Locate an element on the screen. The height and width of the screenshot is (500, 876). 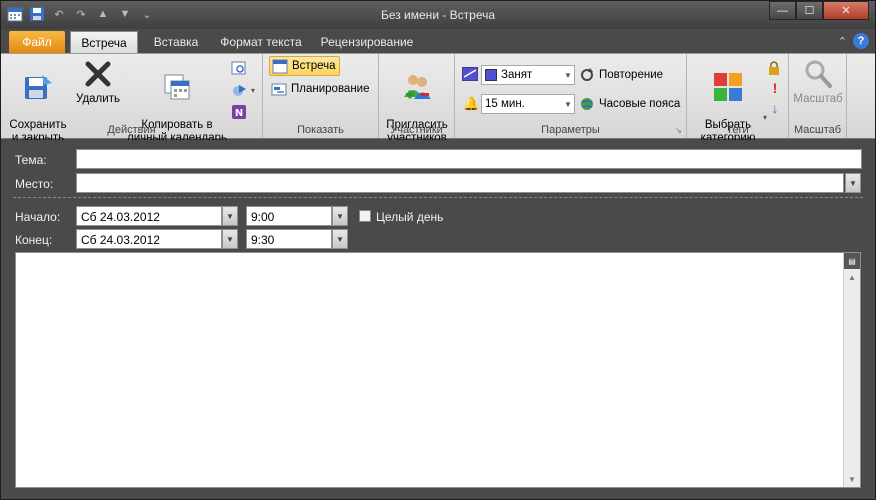
collapse-ribbon-icon: ⌃ is located at coordinates (842, 41).